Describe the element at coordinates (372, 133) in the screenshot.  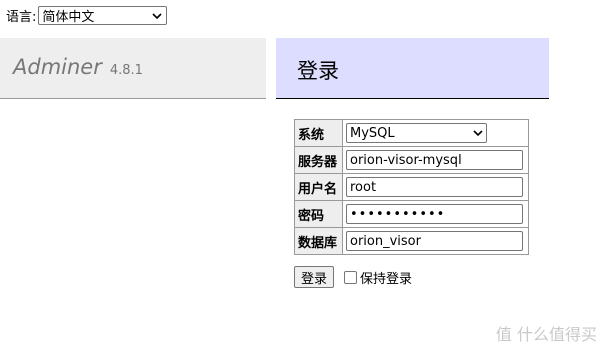
I see `system-select-value: MySQL` at that location.